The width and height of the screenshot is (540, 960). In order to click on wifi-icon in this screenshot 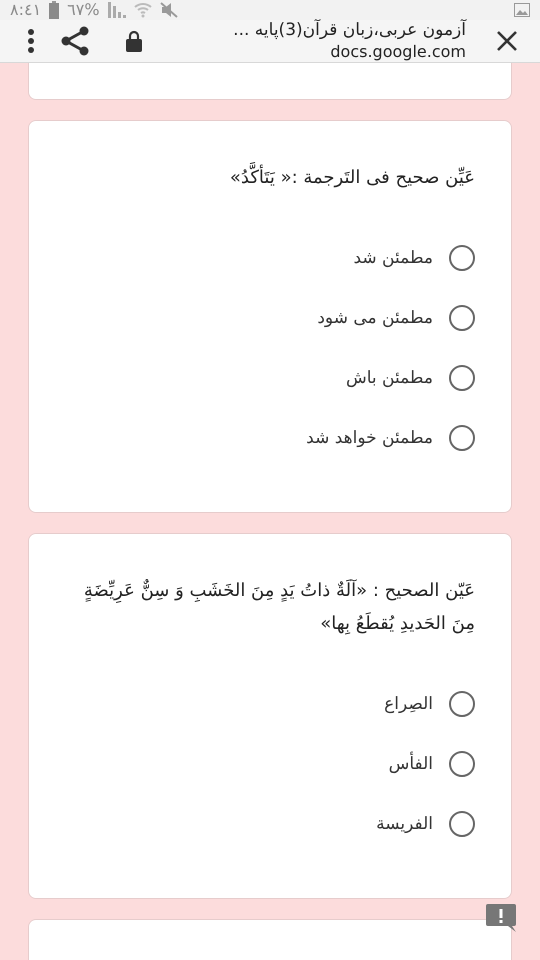, I will do `click(143, 10)`.